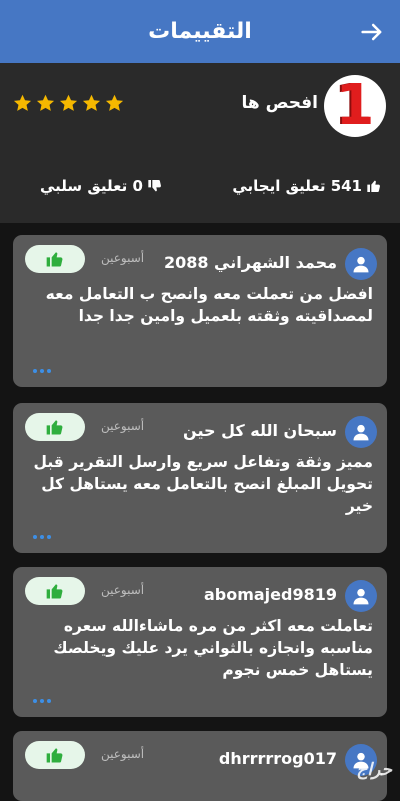 The height and width of the screenshot is (801, 400). I want to click on profile-name: افحص ها, so click(280, 103).